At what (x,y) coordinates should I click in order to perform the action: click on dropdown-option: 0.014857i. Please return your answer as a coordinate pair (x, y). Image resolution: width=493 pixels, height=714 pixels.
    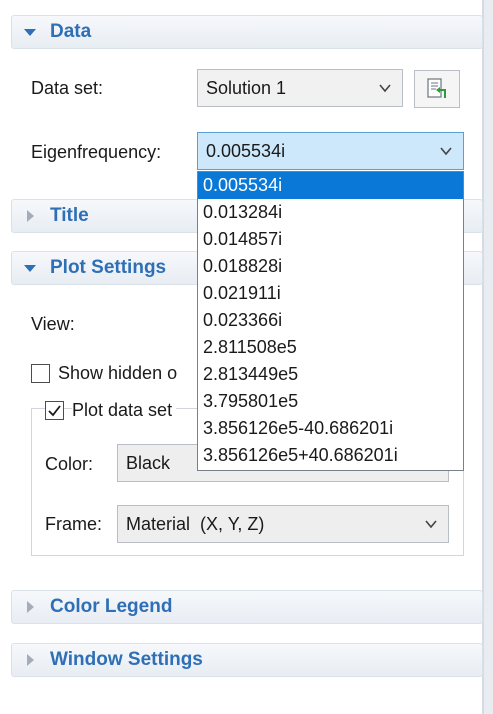
    Looking at the image, I should click on (330, 239).